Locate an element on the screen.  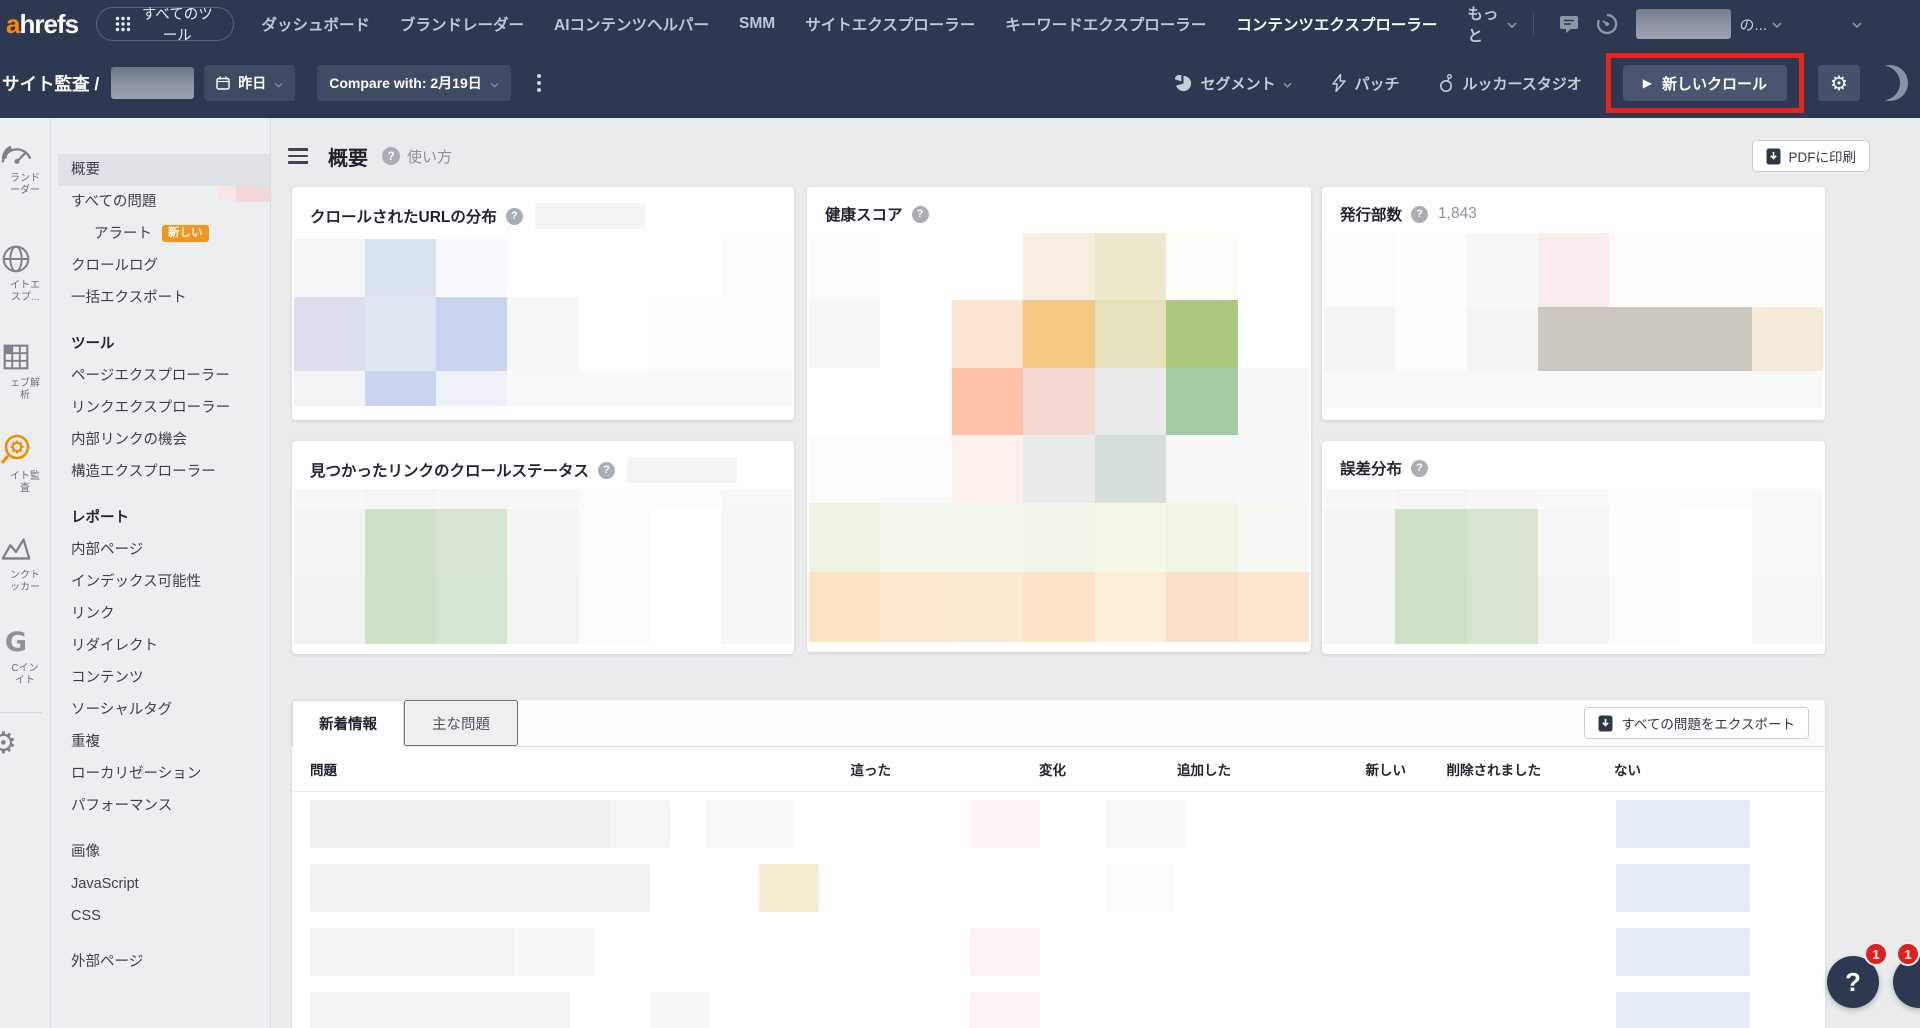
column-header-ない: ない is located at coordinates (1591, 769).